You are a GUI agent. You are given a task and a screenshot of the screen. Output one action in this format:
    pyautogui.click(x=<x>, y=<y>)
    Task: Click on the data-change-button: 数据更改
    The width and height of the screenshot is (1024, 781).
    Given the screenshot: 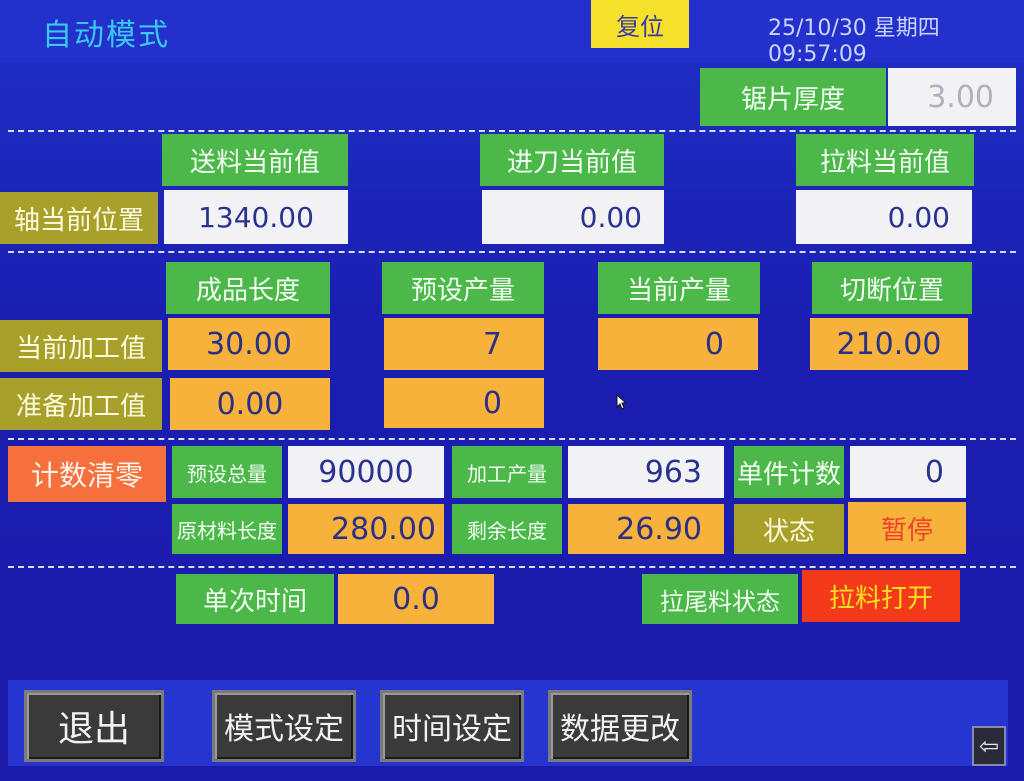 What is the action you would take?
    pyautogui.click(x=620, y=726)
    